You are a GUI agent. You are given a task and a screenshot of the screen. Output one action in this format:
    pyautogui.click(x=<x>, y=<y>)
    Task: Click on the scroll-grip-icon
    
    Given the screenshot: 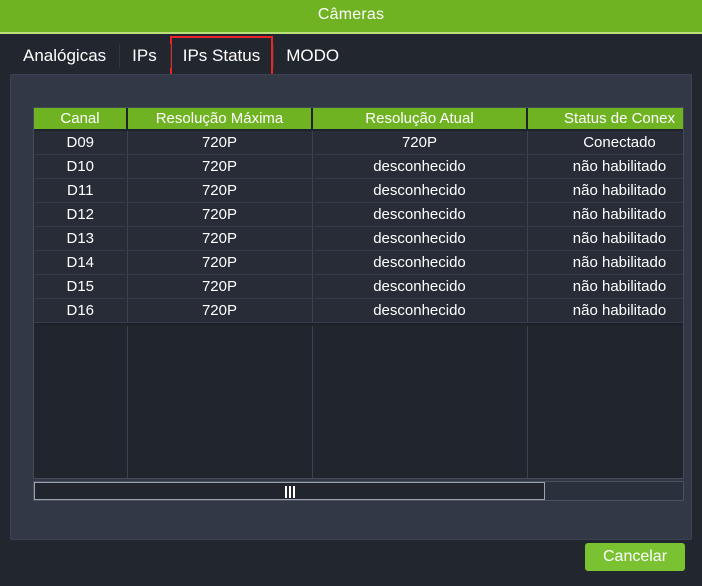 What is the action you would take?
    pyautogui.click(x=290, y=492)
    